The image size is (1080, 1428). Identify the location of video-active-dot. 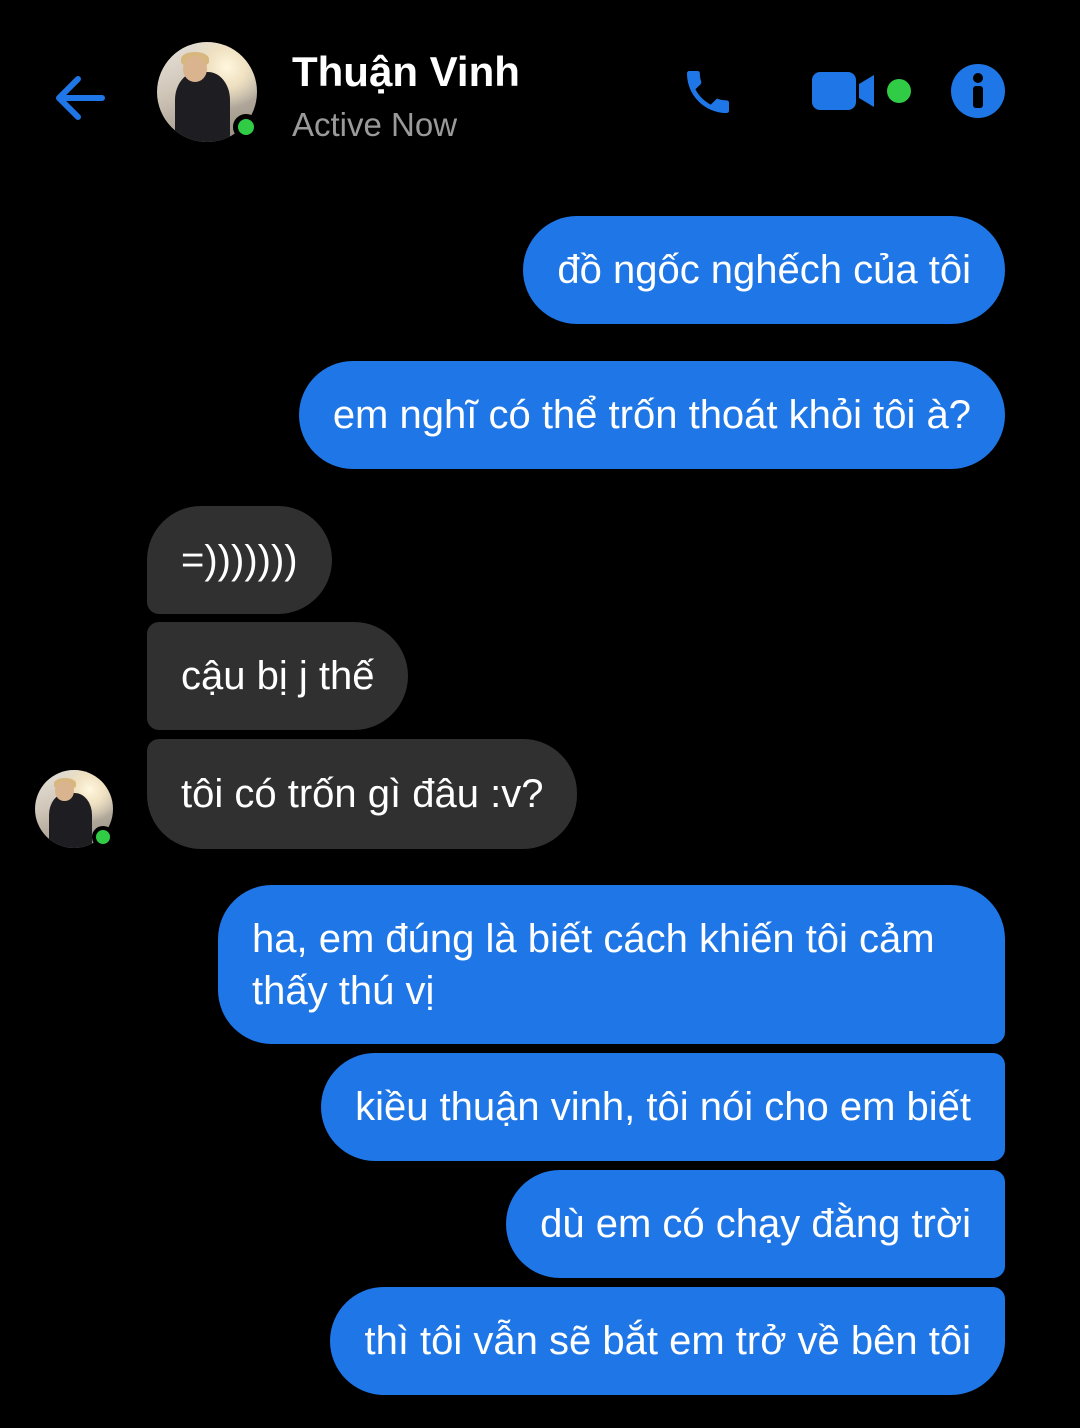
(899, 91).